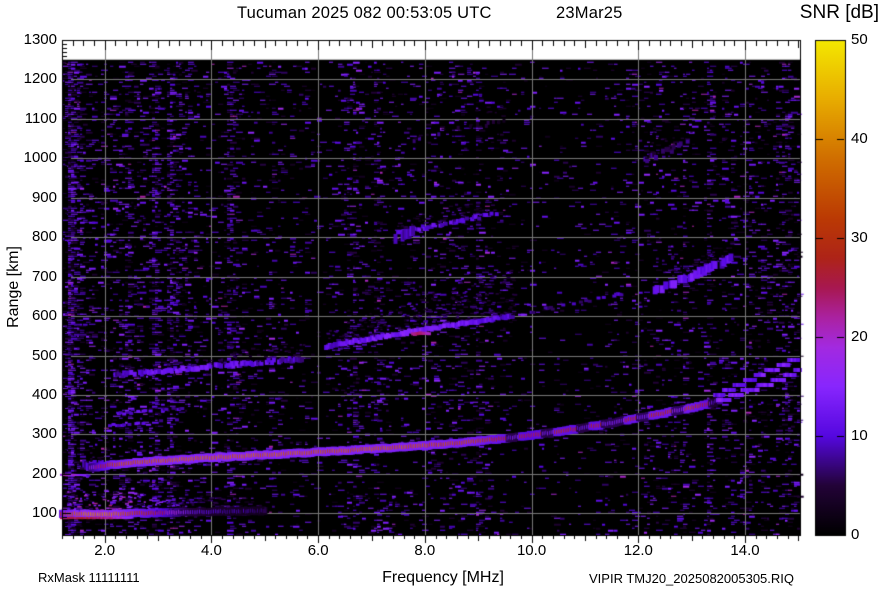 Image resolution: width=884 pixels, height=595 pixels. What do you see at coordinates (44, 513) in the screenshot?
I see `ytick-label: 100` at bounding box center [44, 513].